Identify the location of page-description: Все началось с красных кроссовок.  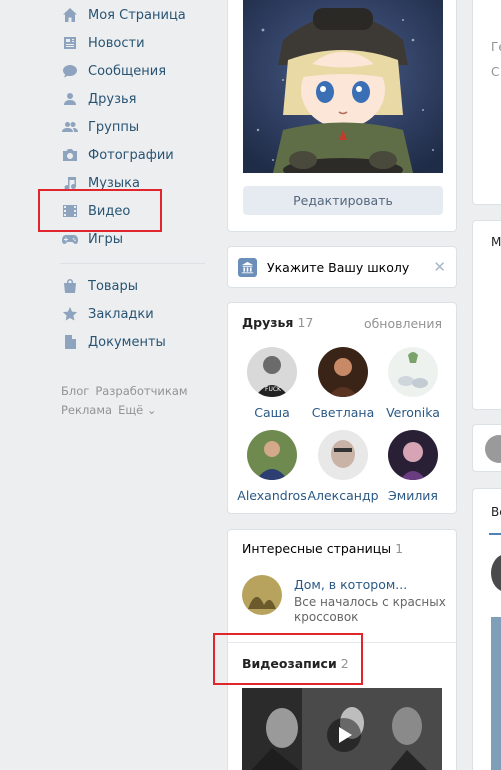
(370, 609).